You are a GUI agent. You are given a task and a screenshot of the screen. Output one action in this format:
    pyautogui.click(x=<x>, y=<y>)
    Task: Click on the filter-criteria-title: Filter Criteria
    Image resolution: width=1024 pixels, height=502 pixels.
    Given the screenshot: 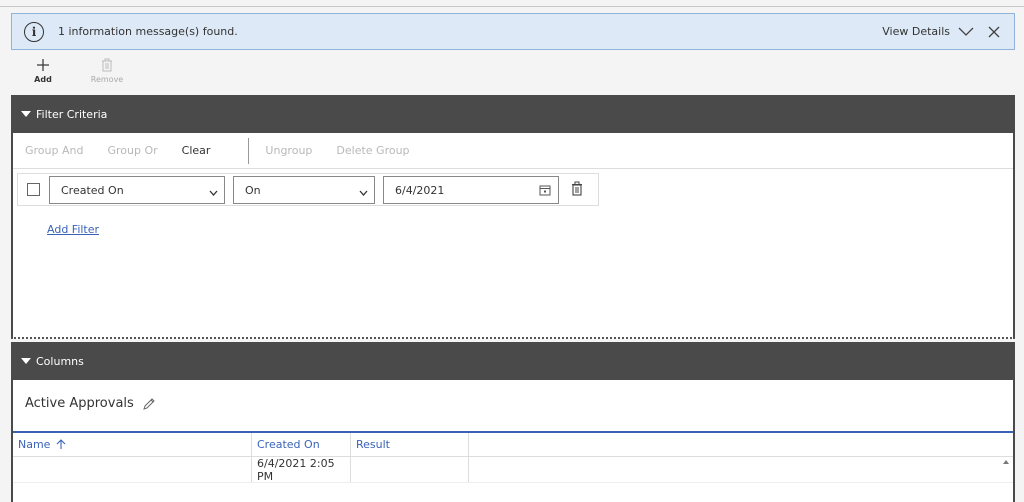 What is the action you would take?
    pyautogui.click(x=72, y=114)
    